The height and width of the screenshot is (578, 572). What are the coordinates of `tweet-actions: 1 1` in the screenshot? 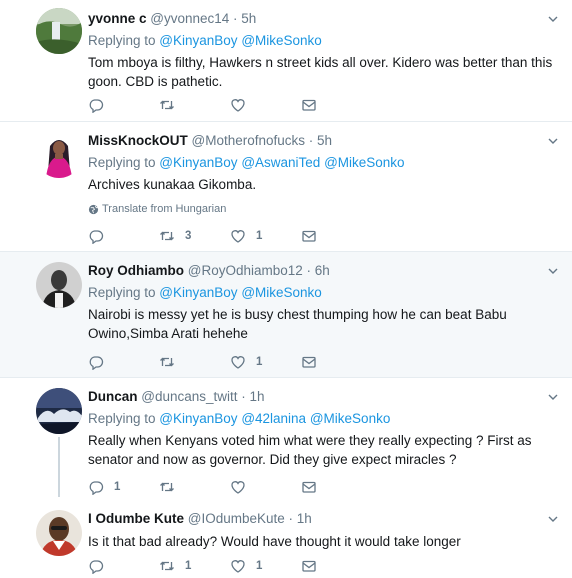 It's located at (230, 566).